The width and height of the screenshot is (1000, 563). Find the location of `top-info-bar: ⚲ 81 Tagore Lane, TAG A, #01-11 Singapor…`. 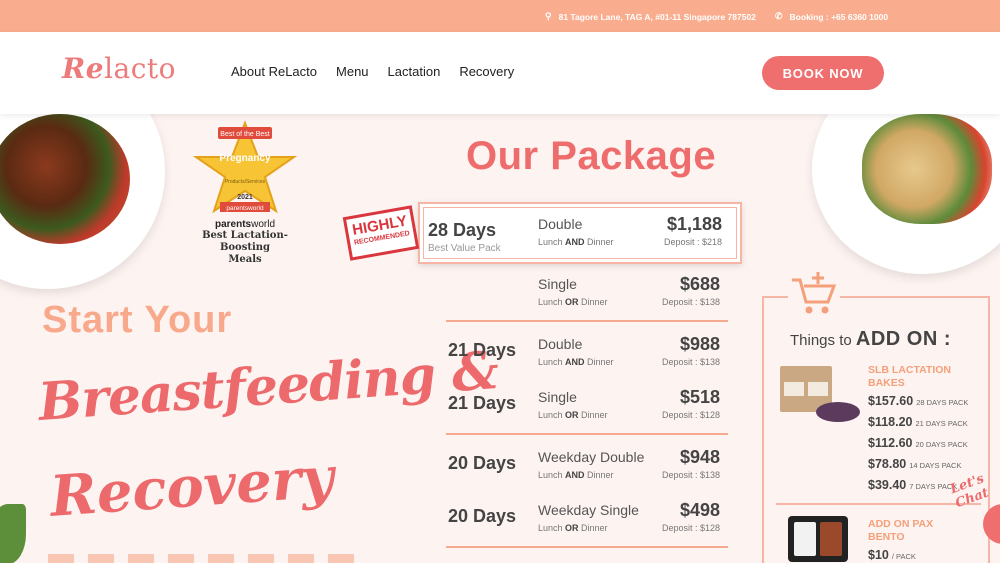

top-info-bar: ⚲ 81 Tagore Lane, TAG A, #01-11 Singapor… is located at coordinates (500, 16).